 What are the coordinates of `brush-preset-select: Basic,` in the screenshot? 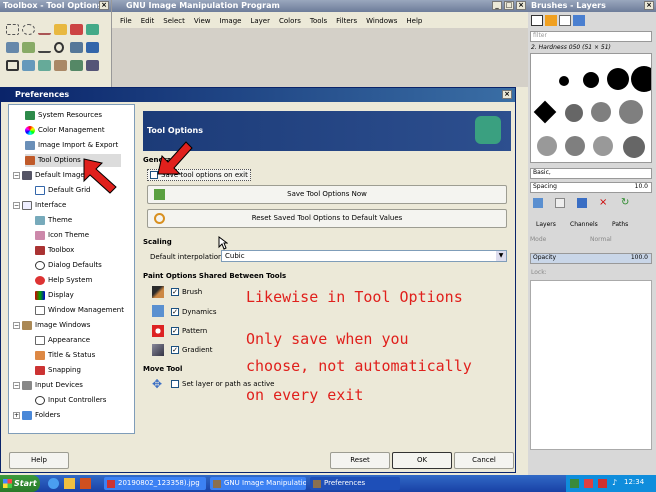 It's located at (591, 173).